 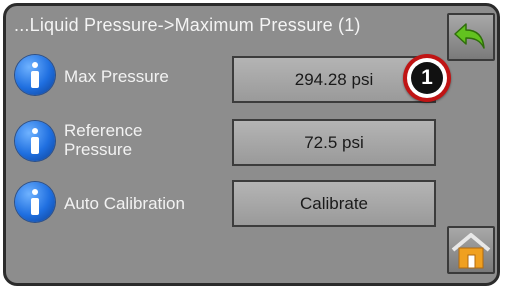 What do you see at coordinates (103, 140) in the screenshot?
I see `reference-pressure-label: Reference Pressure` at bounding box center [103, 140].